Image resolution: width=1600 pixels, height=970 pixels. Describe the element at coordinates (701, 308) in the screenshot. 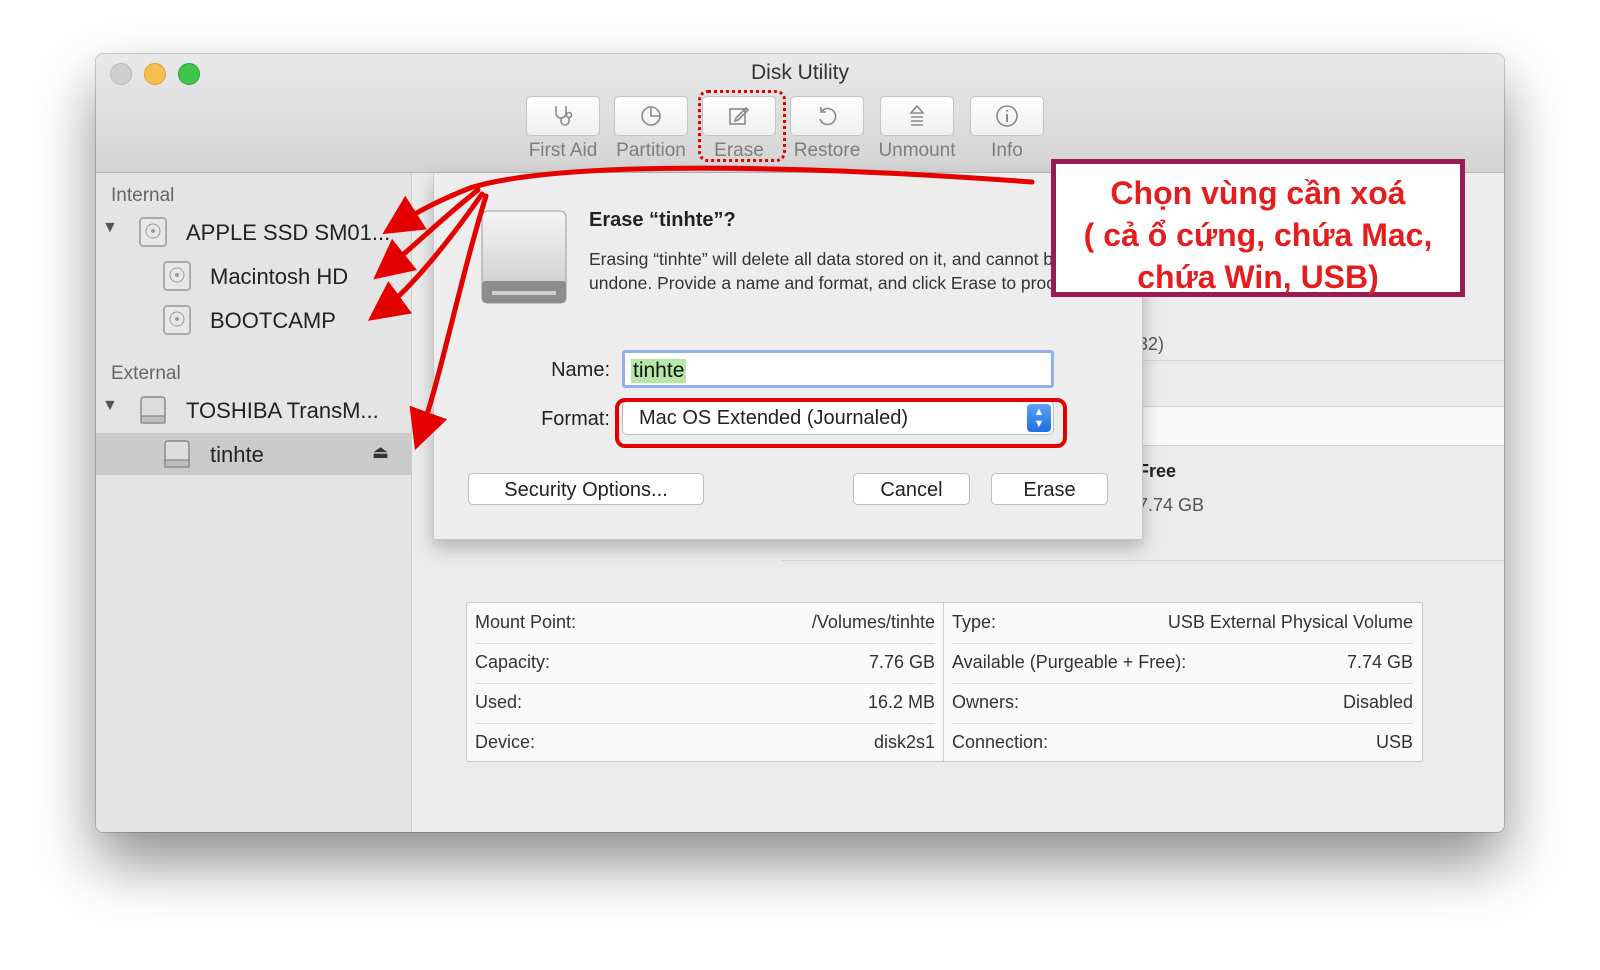

I see `annotation-arrows` at that location.